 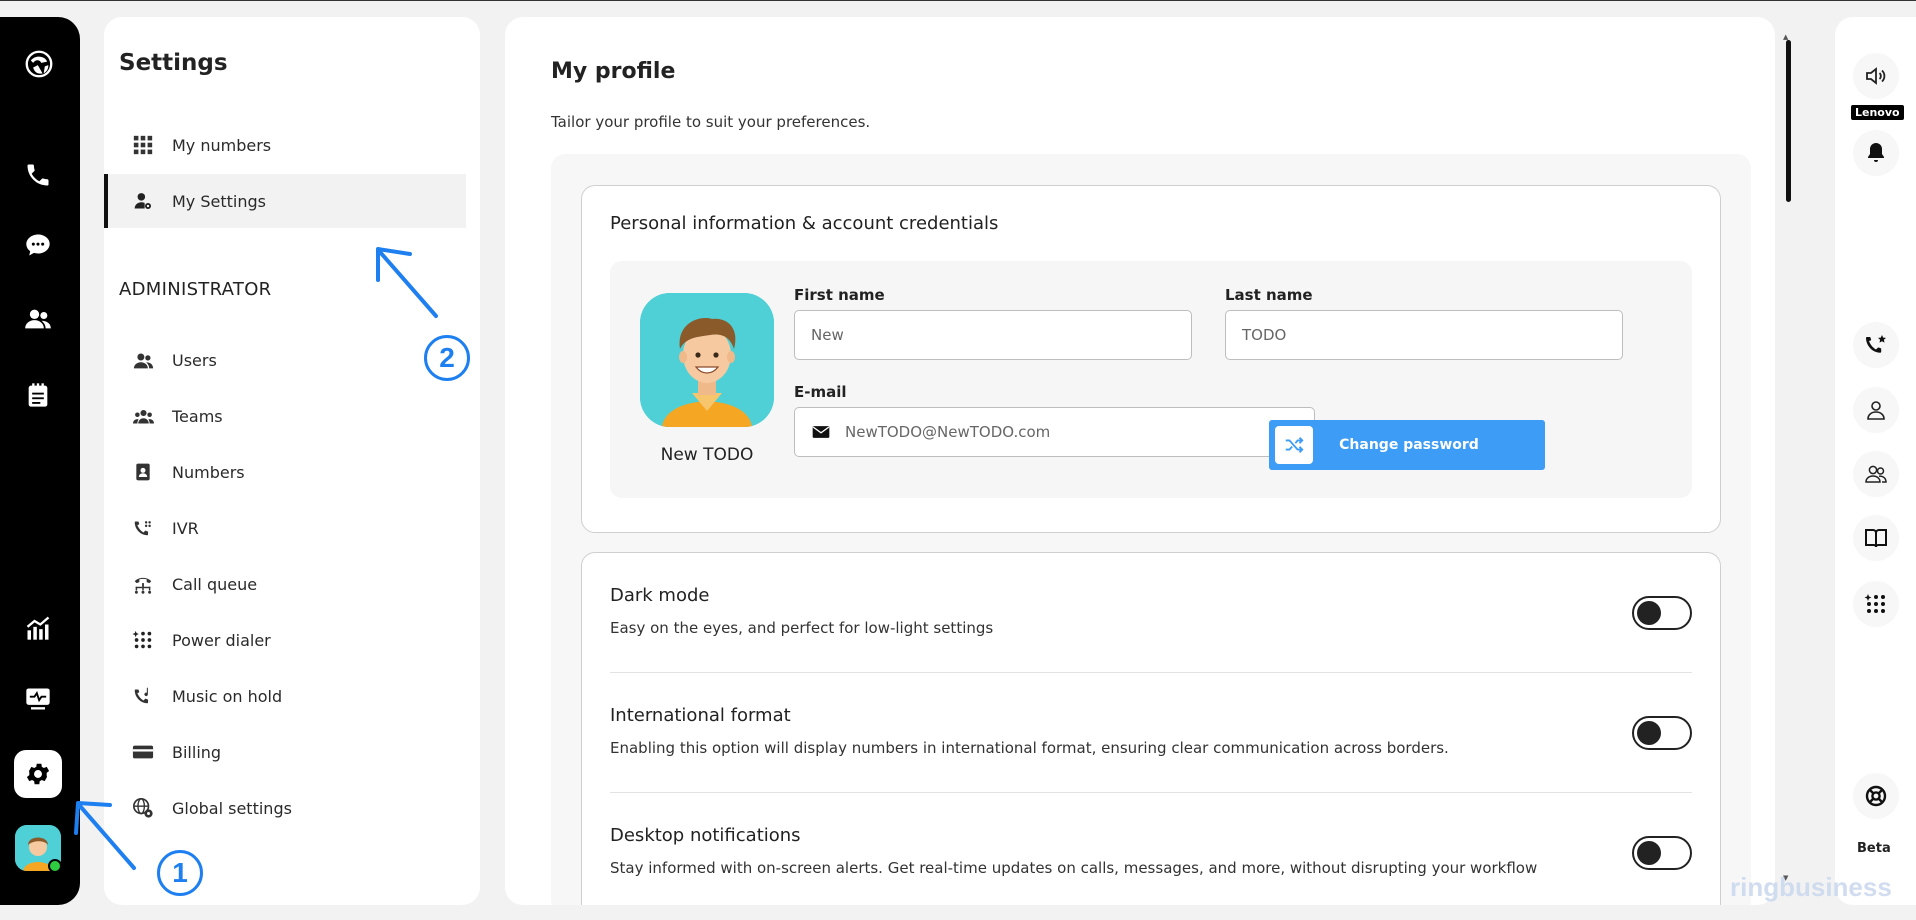 What do you see at coordinates (1876, 345) in the screenshot?
I see `phone-star-icon` at bounding box center [1876, 345].